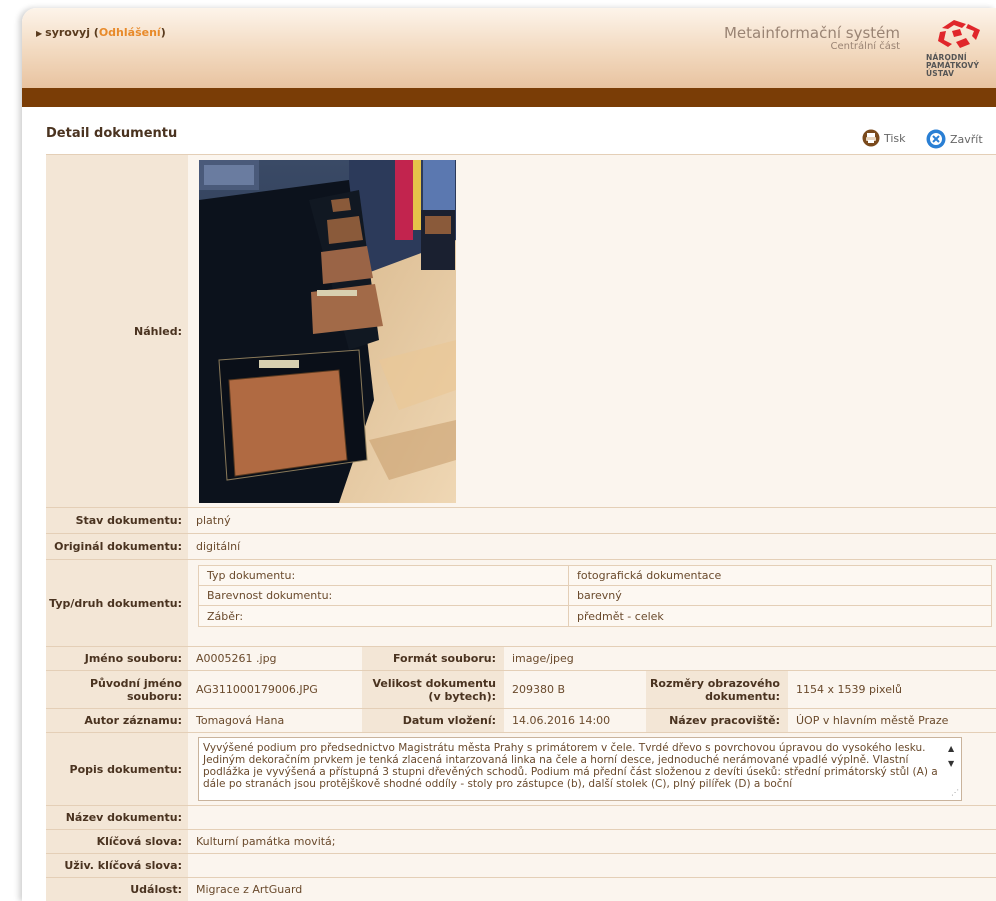 The height and width of the screenshot is (901, 996). I want to click on doc-name-label: Název dokumentu:, so click(117, 818).